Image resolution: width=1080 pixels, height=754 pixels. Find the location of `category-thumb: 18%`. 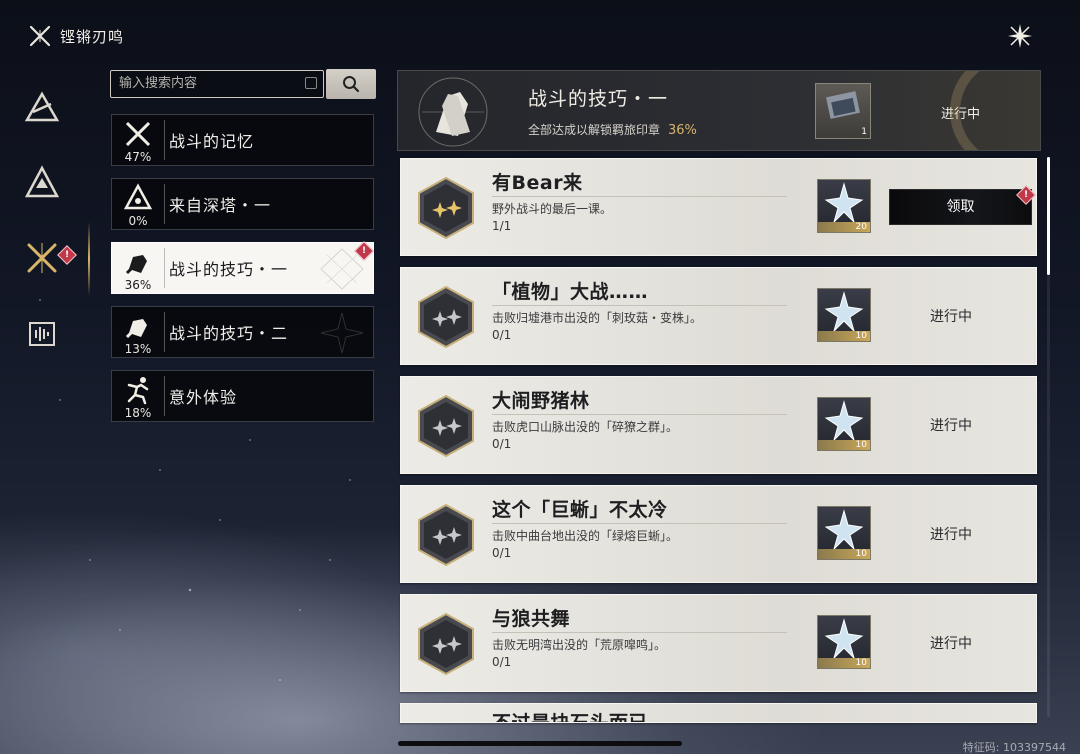

category-thumb: 18% is located at coordinates (138, 396).